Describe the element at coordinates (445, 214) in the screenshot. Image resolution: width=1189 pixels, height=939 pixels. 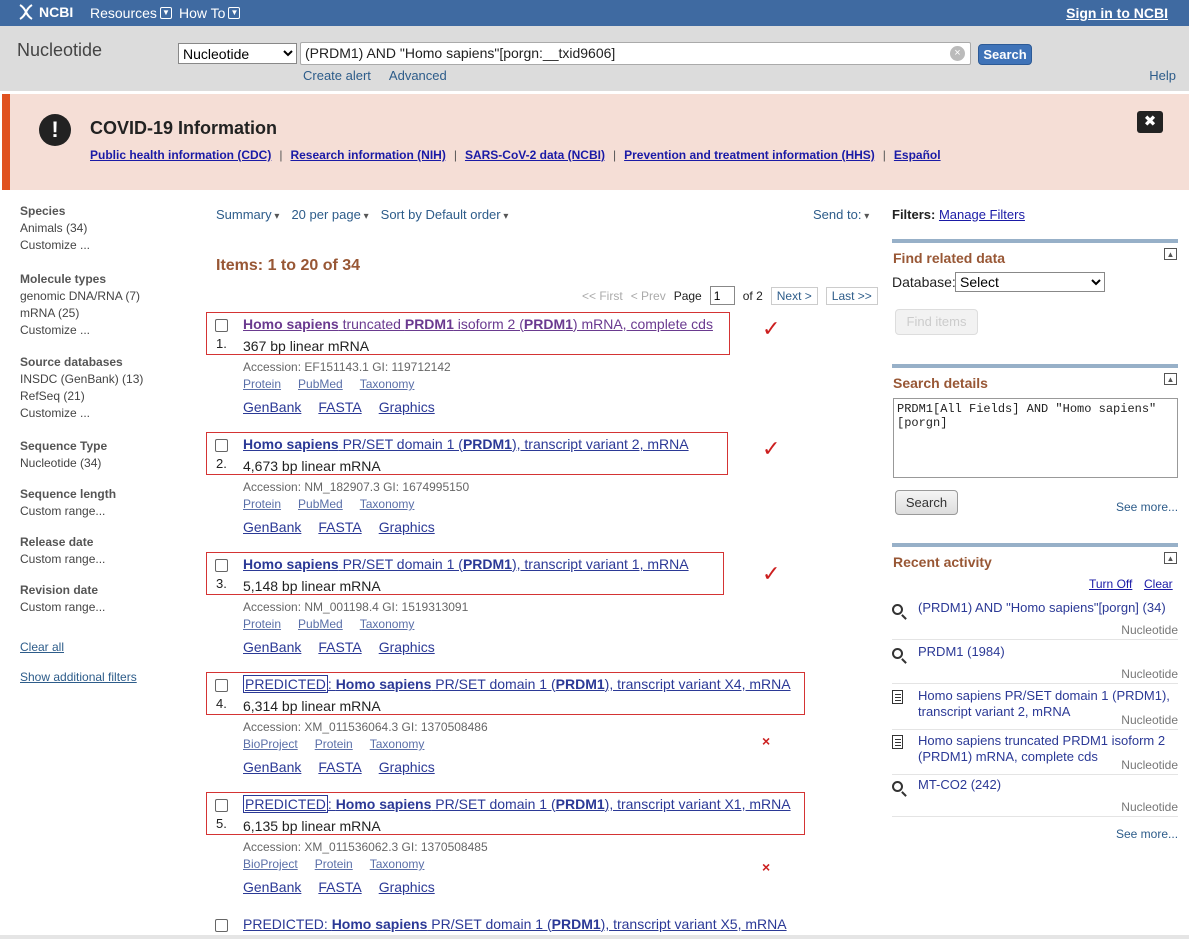
I see `sort-dropdown: Sort by Default order` at that location.